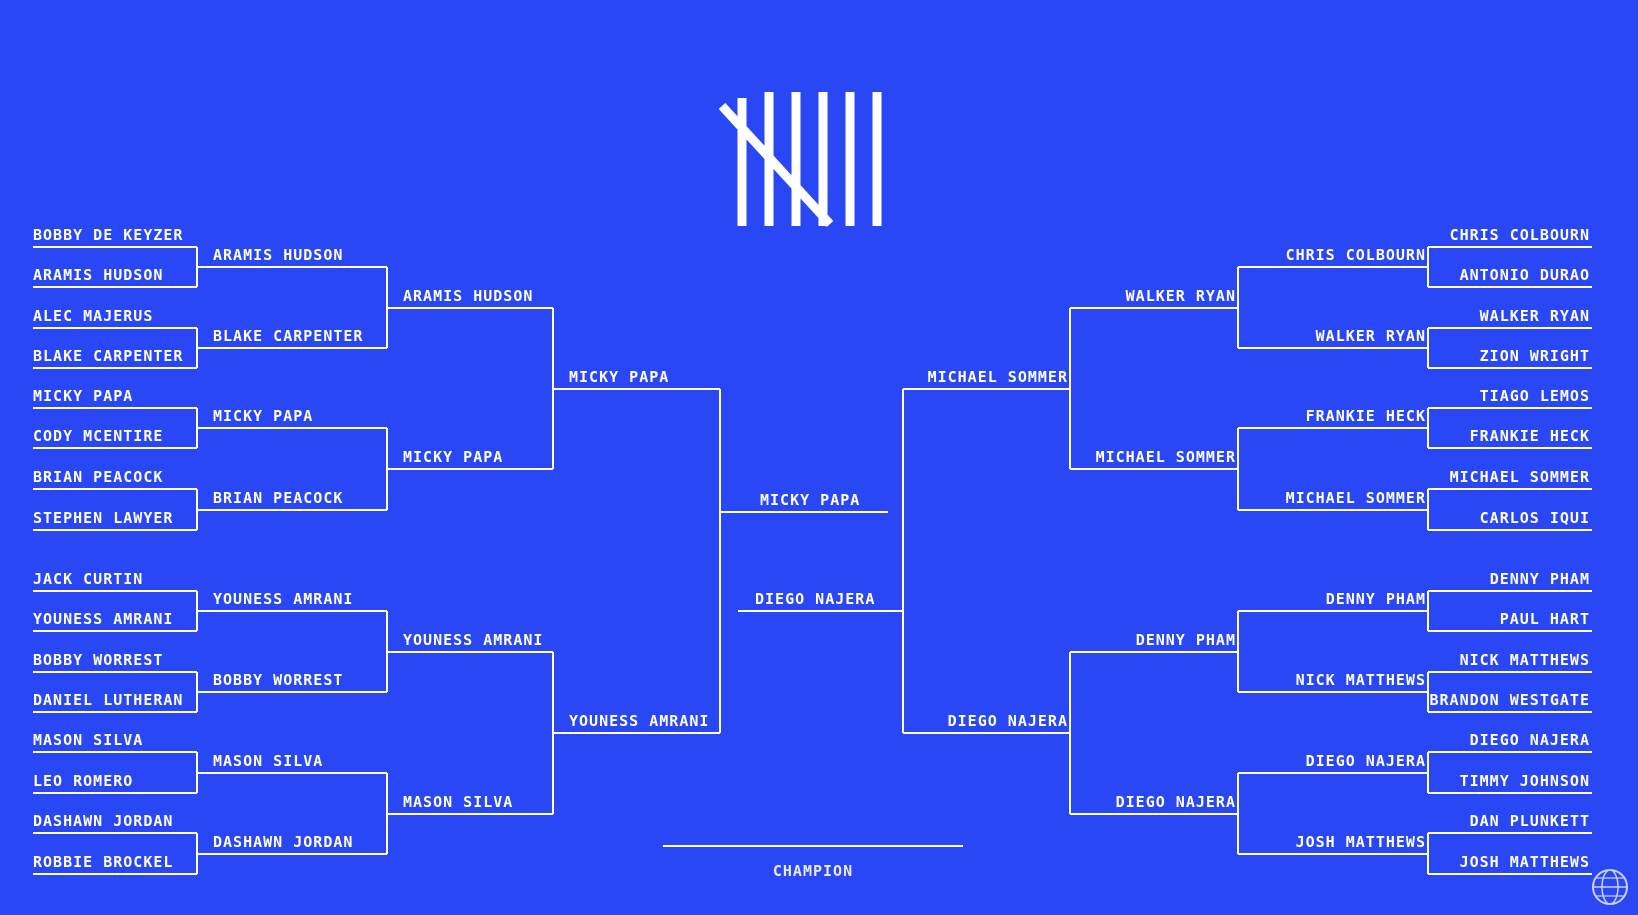 The width and height of the screenshot is (1638, 915). Describe the element at coordinates (1165, 457) in the screenshot. I see `right-round3-player: MICHAEL SOMMER` at that location.